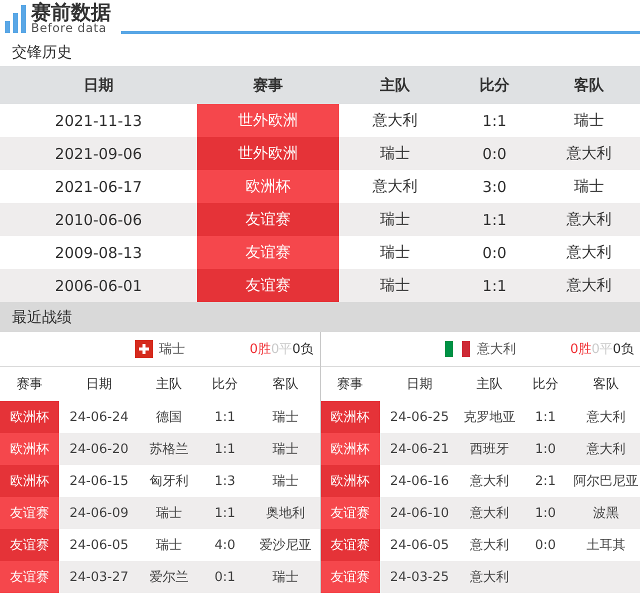 The height and width of the screenshot is (594, 640). I want to click on table-cell: 1:3, so click(225, 481).